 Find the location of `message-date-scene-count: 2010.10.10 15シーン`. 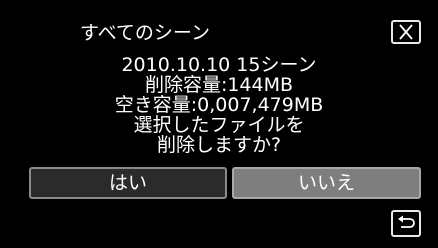

message-date-scene-count: 2010.10.10 15シーン is located at coordinates (219, 65).